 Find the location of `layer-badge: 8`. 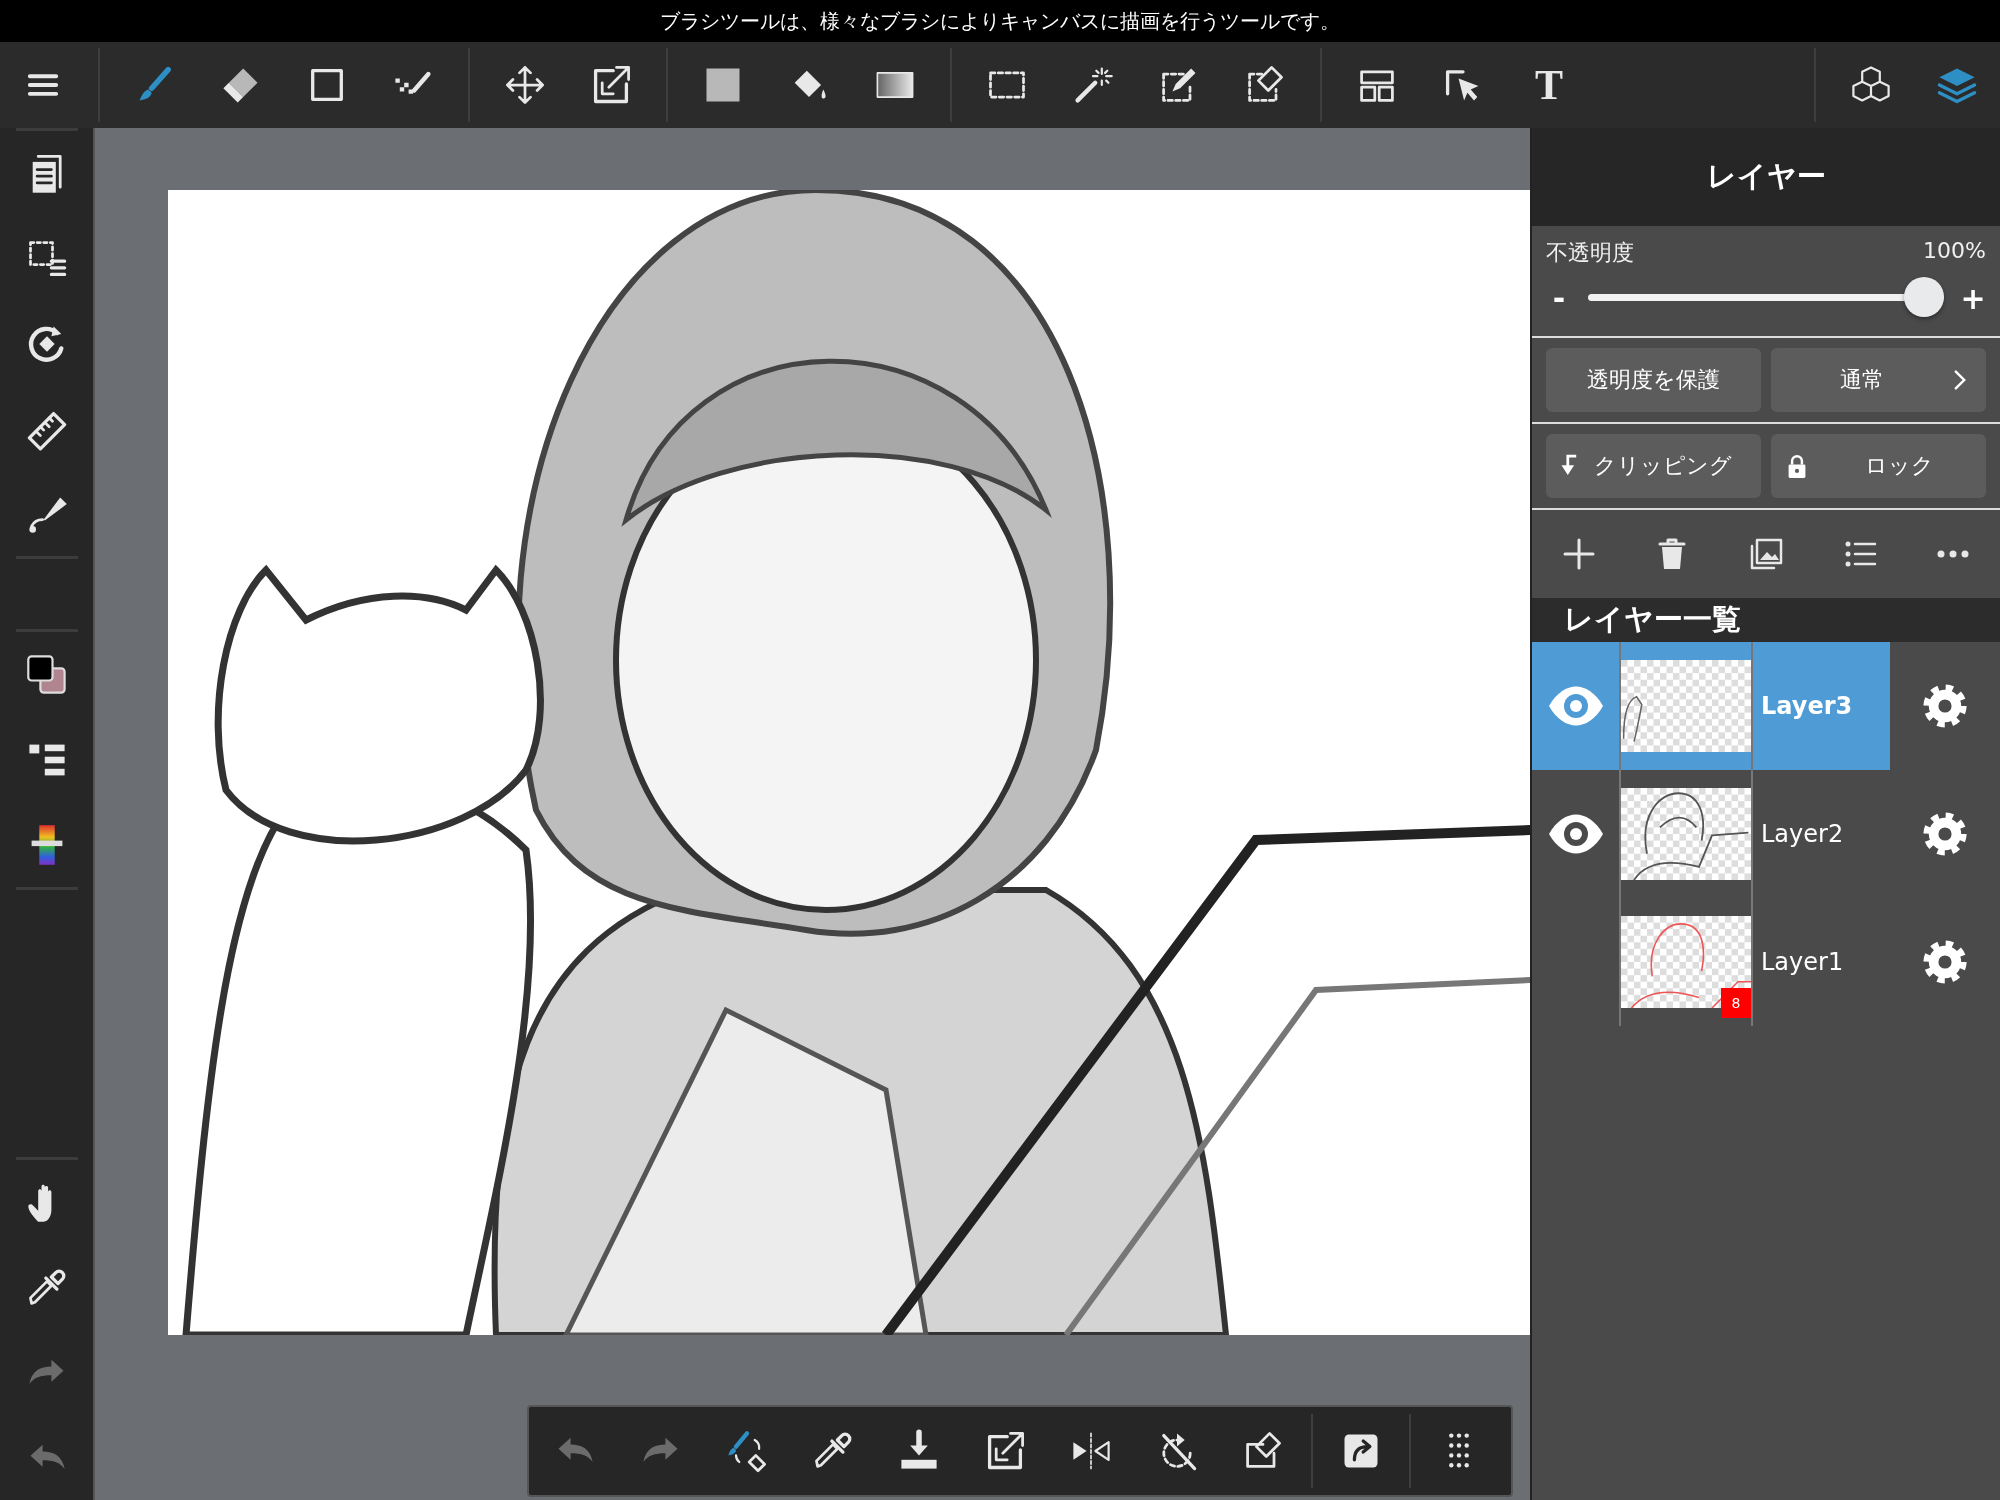

layer-badge: 8 is located at coordinates (1736, 1003).